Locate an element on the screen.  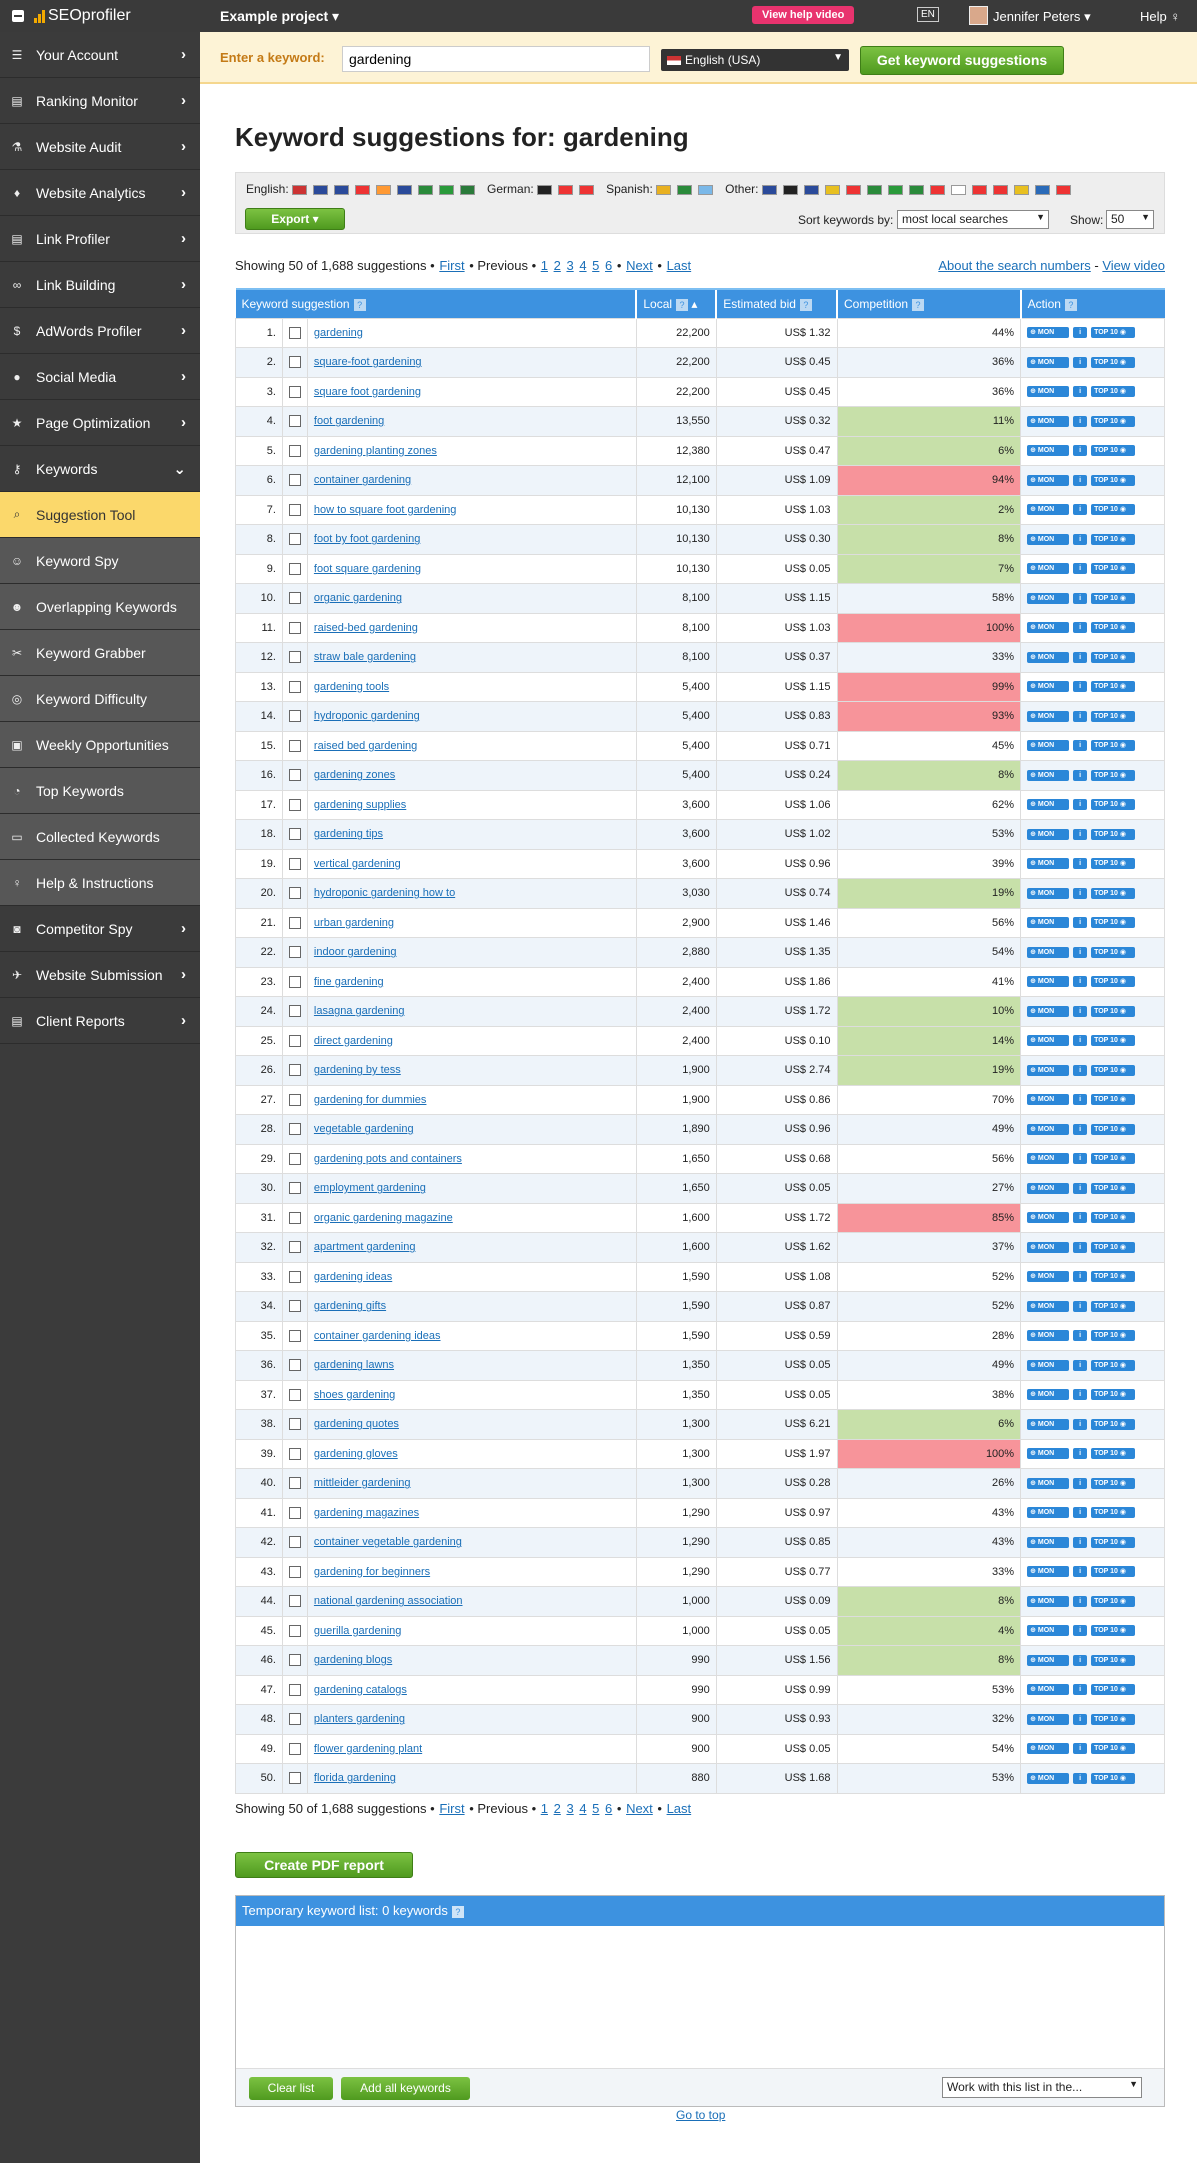
go-to-top-link: Go to top is located at coordinates (700, 2115).